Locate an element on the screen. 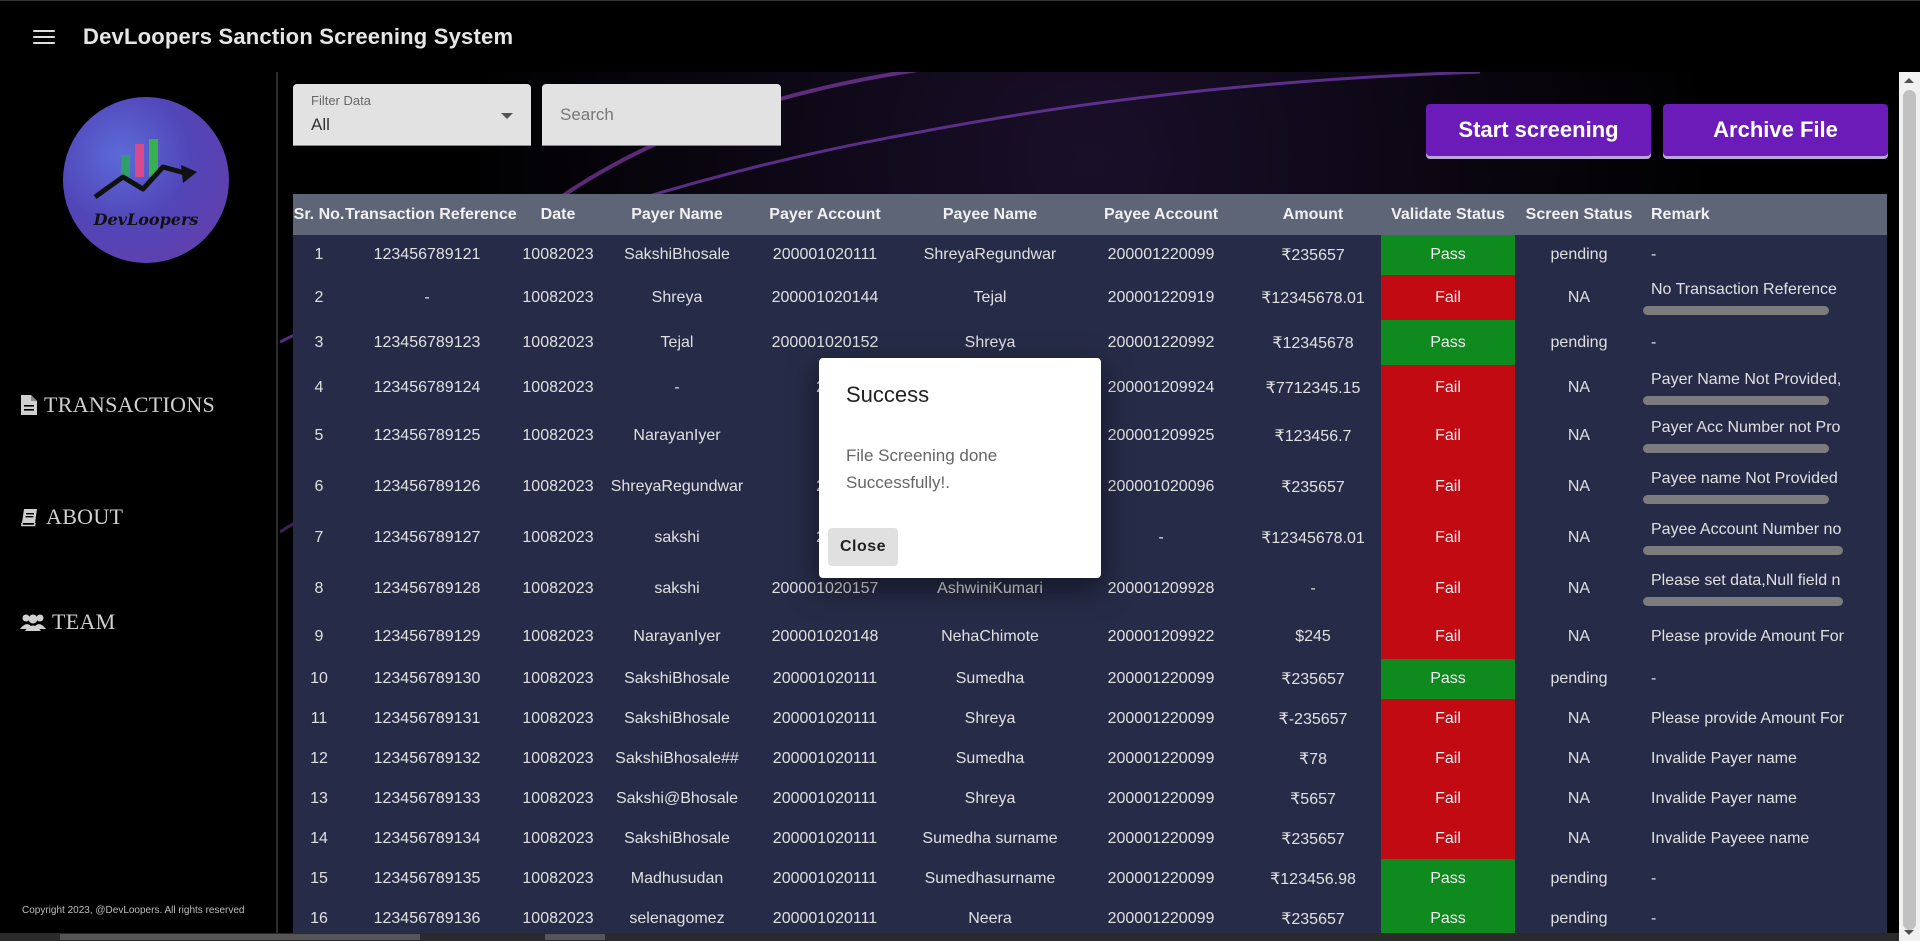 The image size is (1920, 941). transaction-reference-cell: 123456789130 is located at coordinates (427, 678).